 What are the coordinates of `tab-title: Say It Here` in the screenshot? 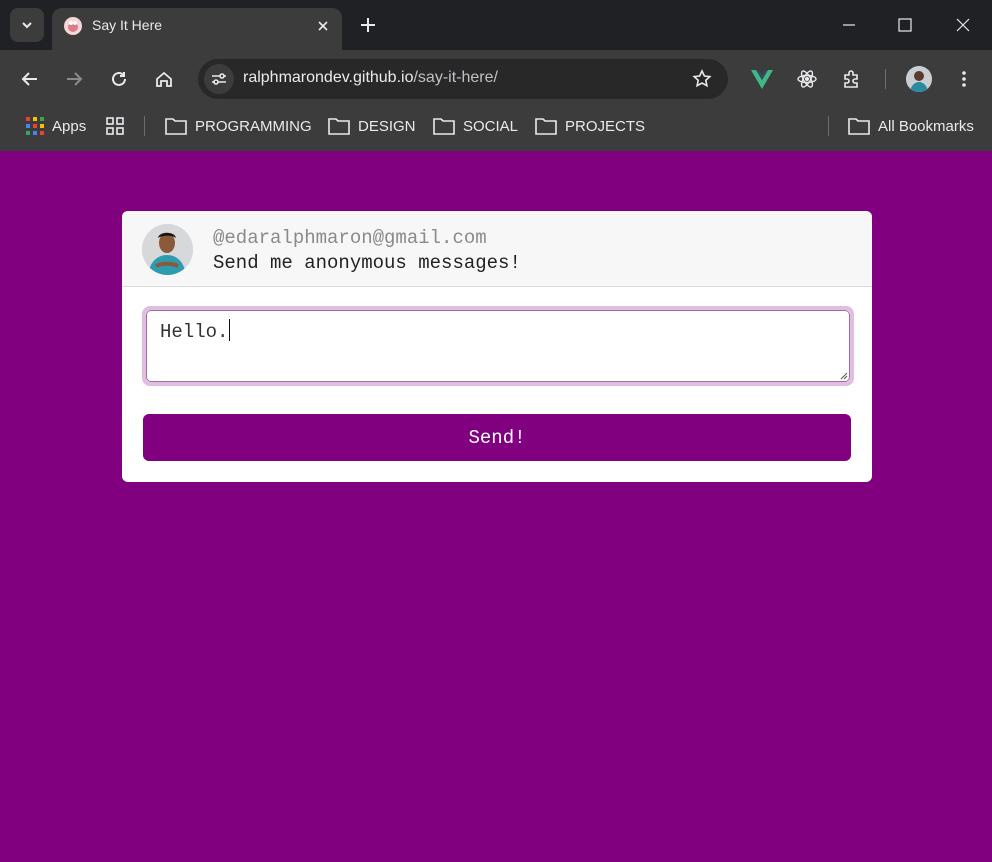 It's located at (127, 25).